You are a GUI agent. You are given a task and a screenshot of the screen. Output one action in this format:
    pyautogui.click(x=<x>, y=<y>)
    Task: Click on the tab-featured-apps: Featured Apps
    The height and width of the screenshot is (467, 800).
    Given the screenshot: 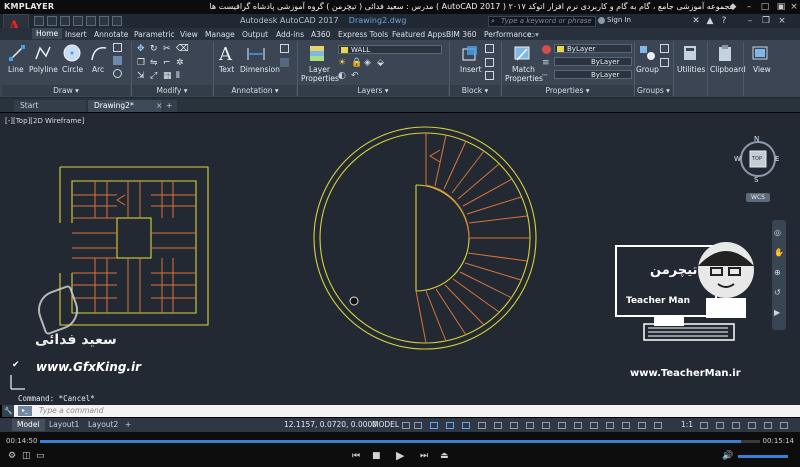 What is the action you would take?
    pyautogui.click(x=419, y=34)
    